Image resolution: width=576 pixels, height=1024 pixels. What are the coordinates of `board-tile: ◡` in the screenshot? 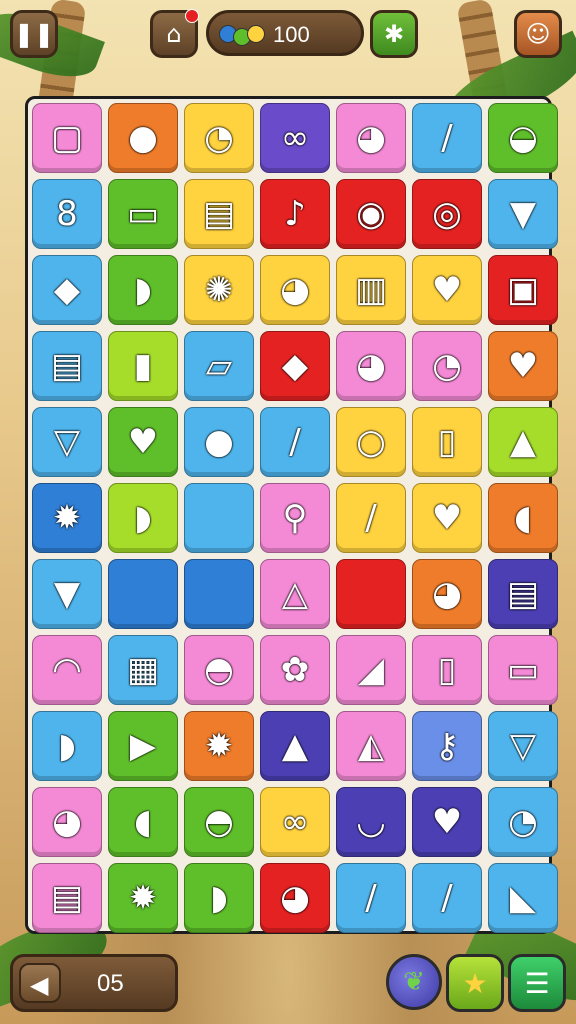 It's located at (371, 822).